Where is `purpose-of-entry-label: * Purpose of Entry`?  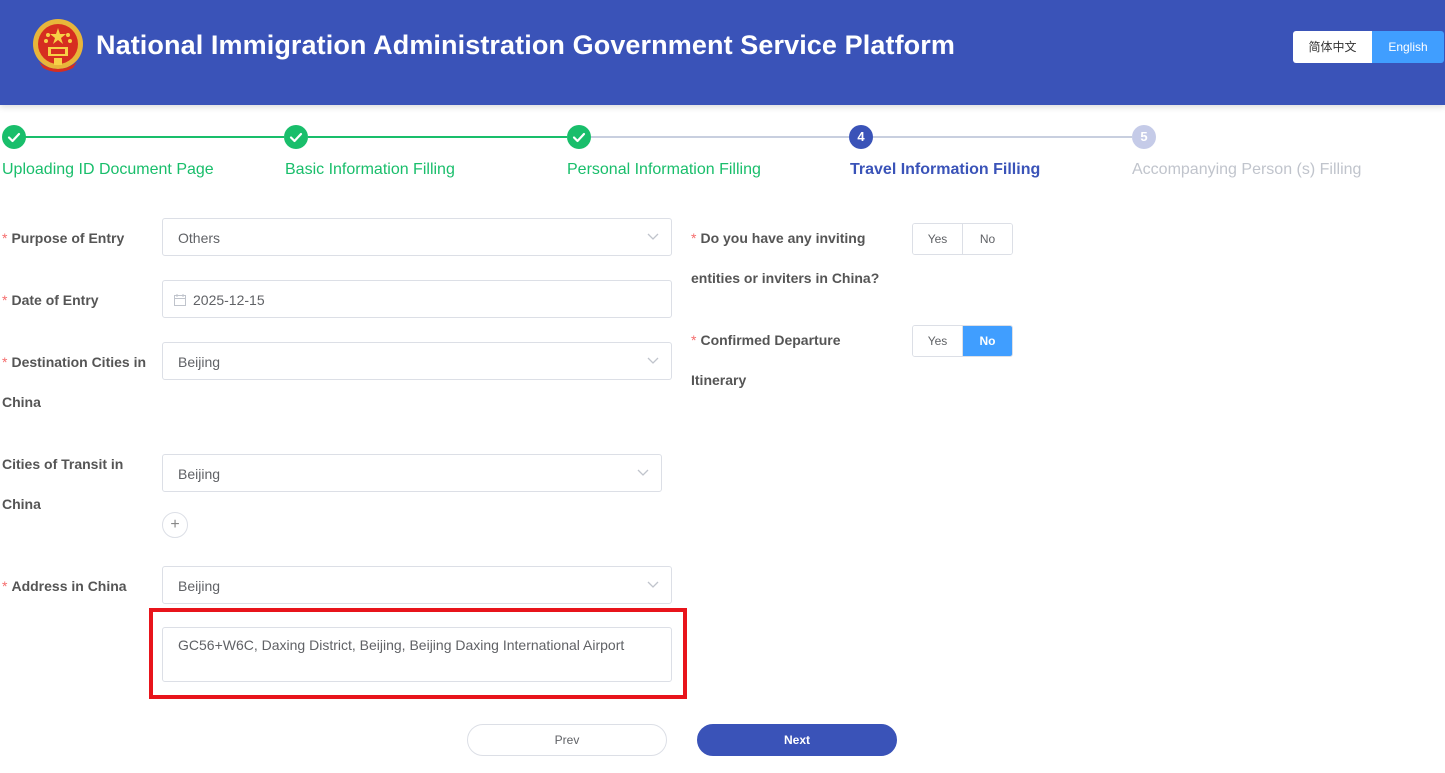 purpose-of-entry-label: * Purpose of Entry is located at coordinates (63, 238).